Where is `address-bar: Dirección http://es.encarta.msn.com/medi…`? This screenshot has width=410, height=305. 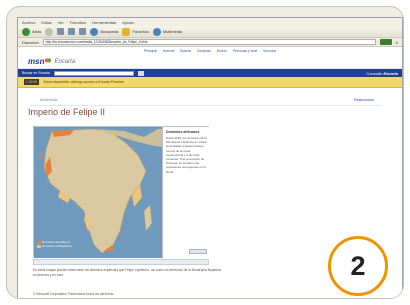 address-bar: Dirección http://es.encarta.msn.com/medi… is located at coordinates (210, 42).